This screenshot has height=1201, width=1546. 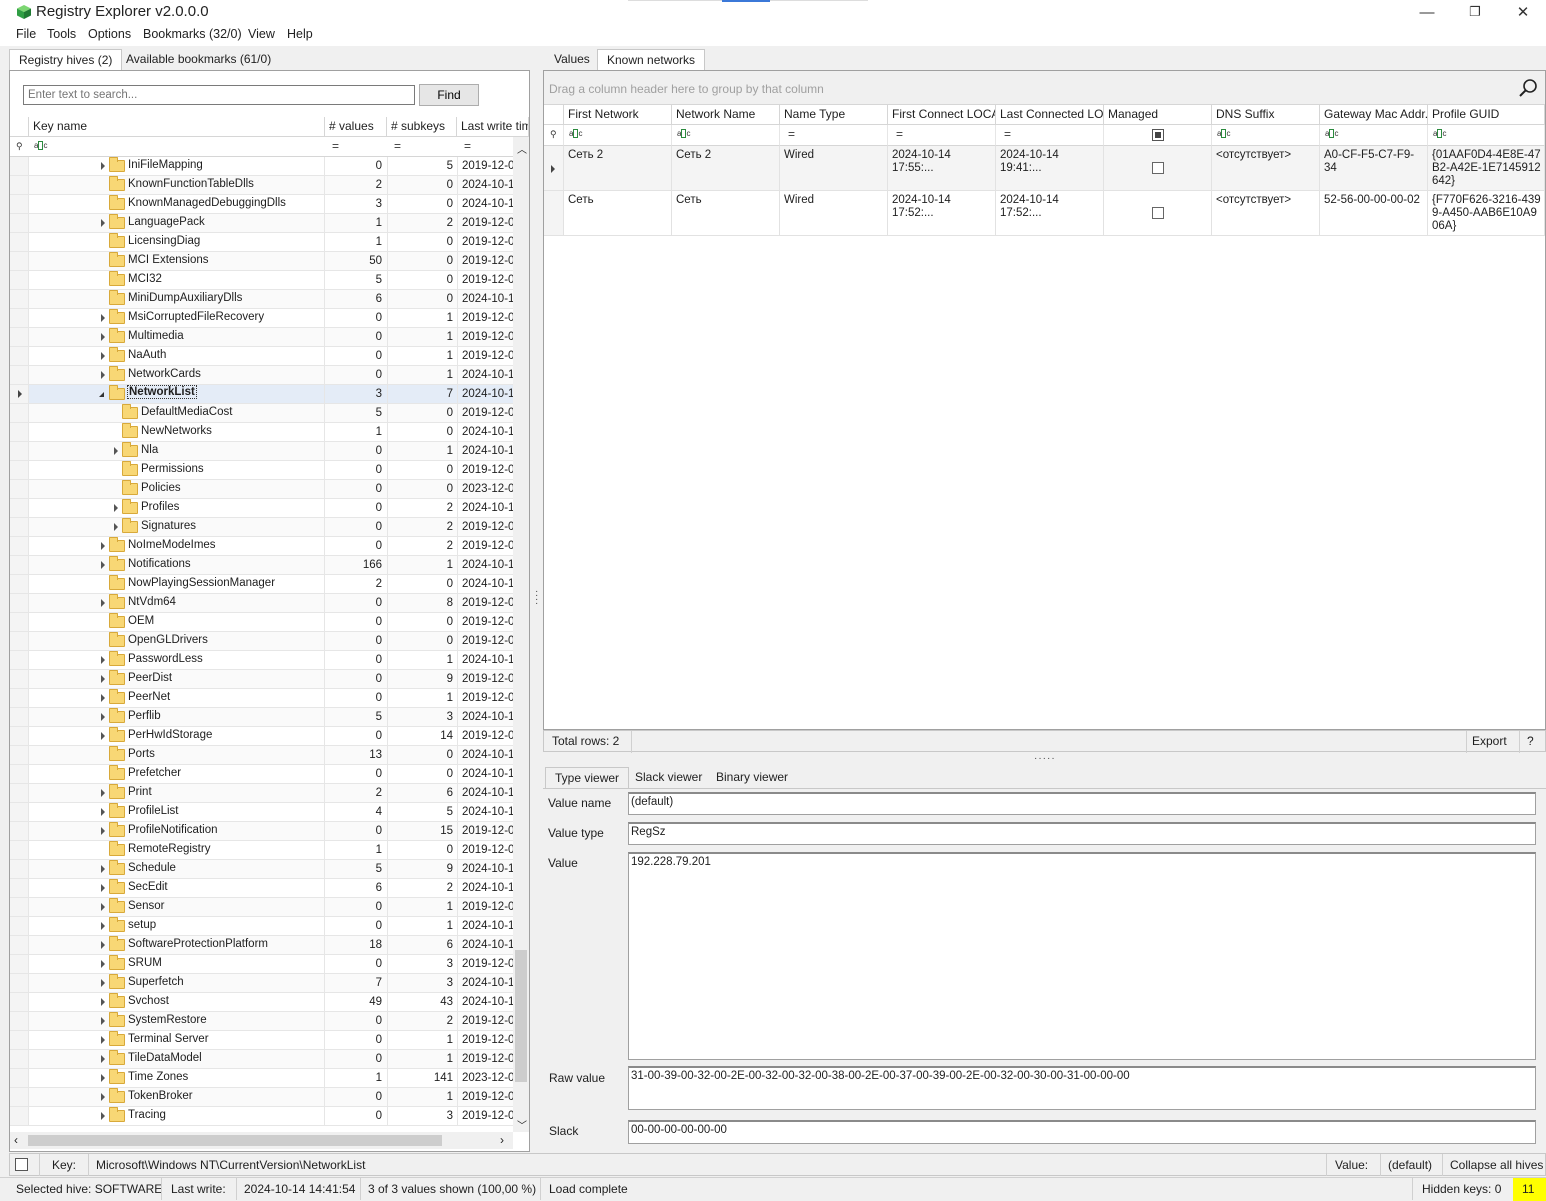 I want to click on tree-row: ProfileList 452024-10-14, so click(x=261, y=812).